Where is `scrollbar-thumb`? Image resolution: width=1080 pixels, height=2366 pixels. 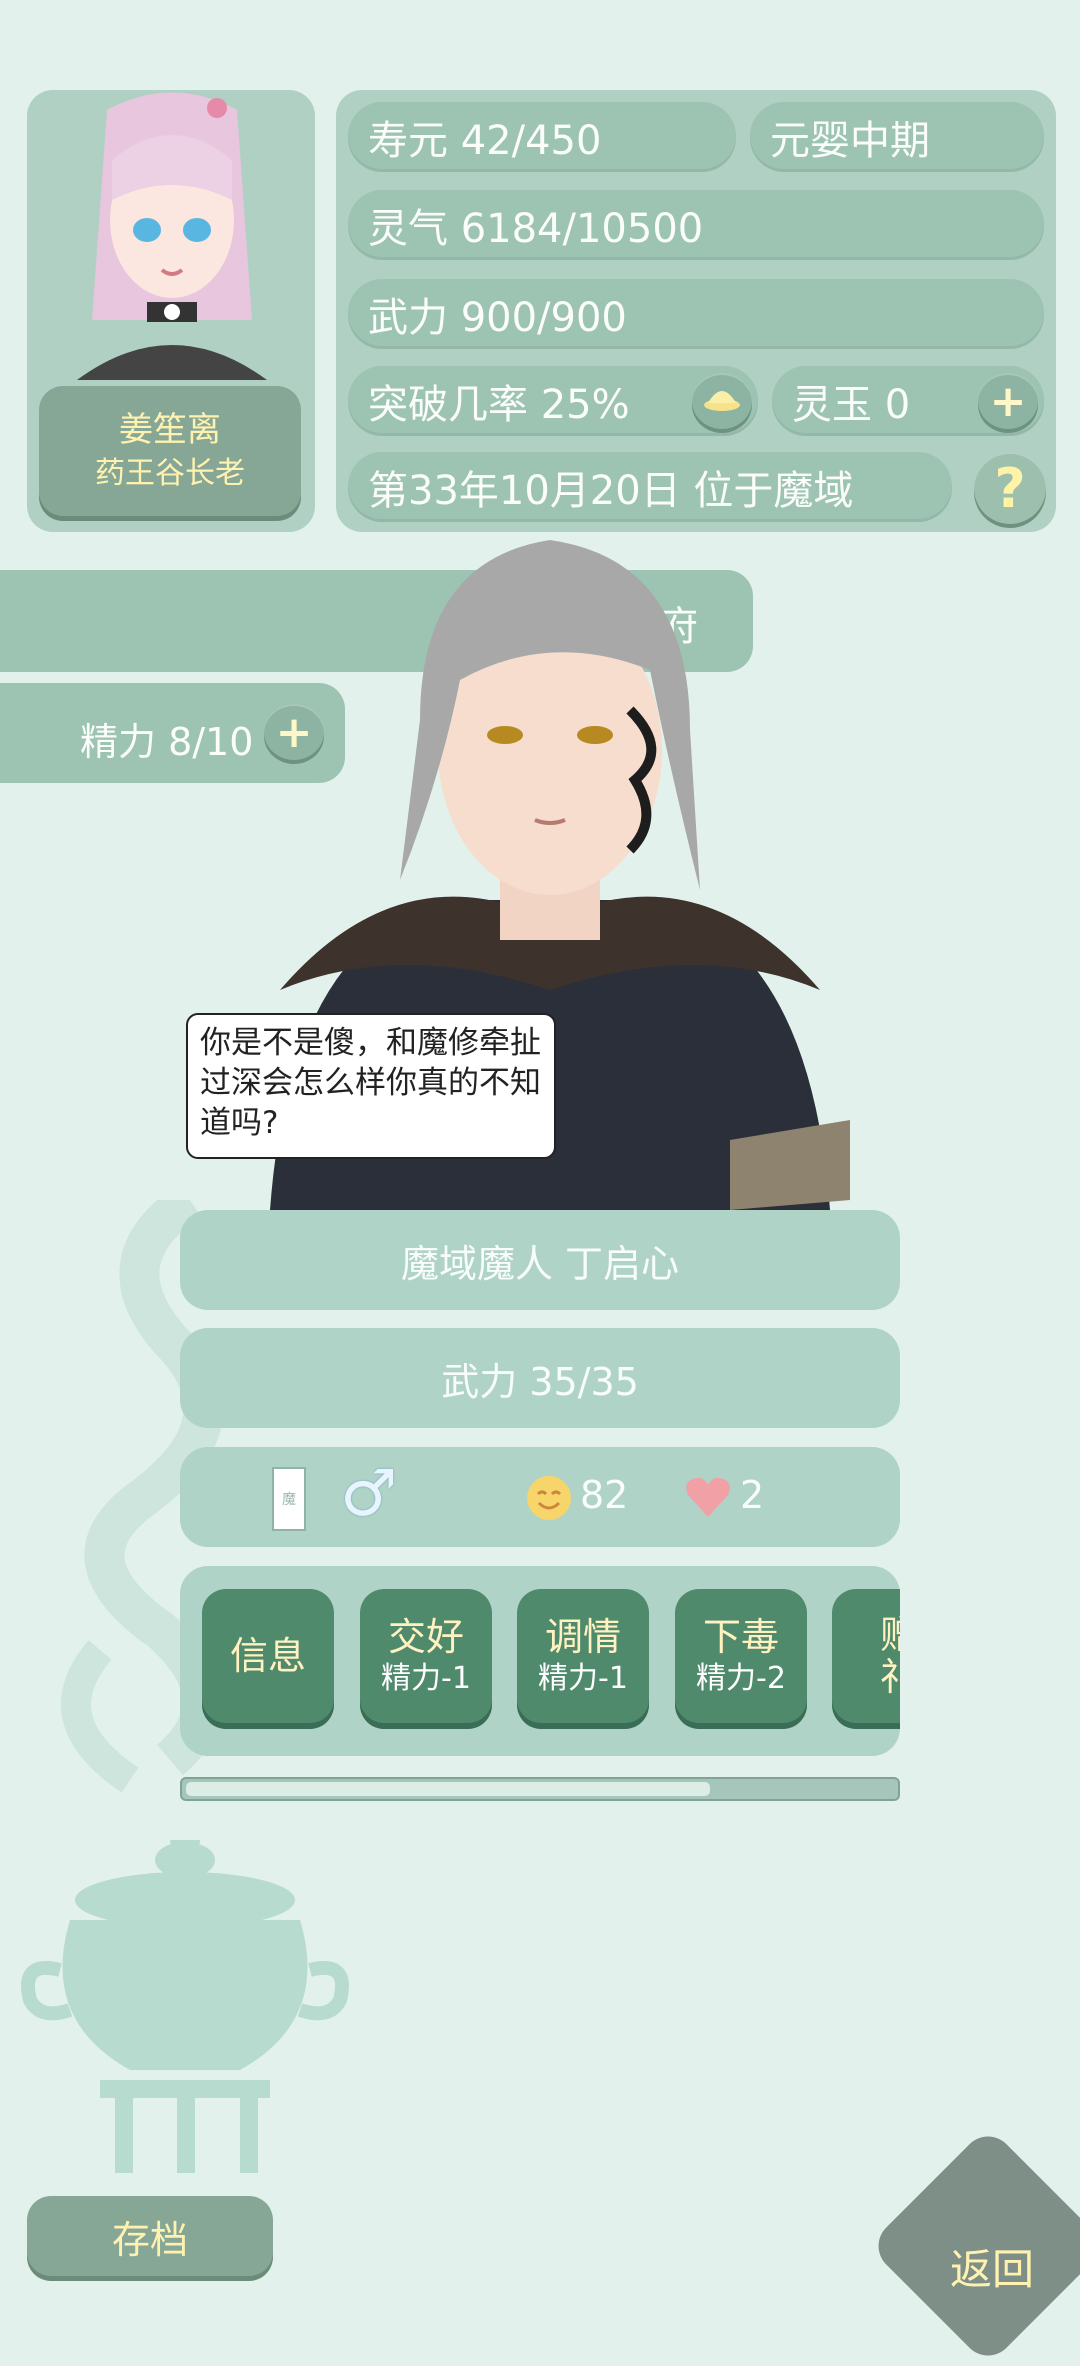 scrollbar-thumb is located at coordinates (448, 1789).